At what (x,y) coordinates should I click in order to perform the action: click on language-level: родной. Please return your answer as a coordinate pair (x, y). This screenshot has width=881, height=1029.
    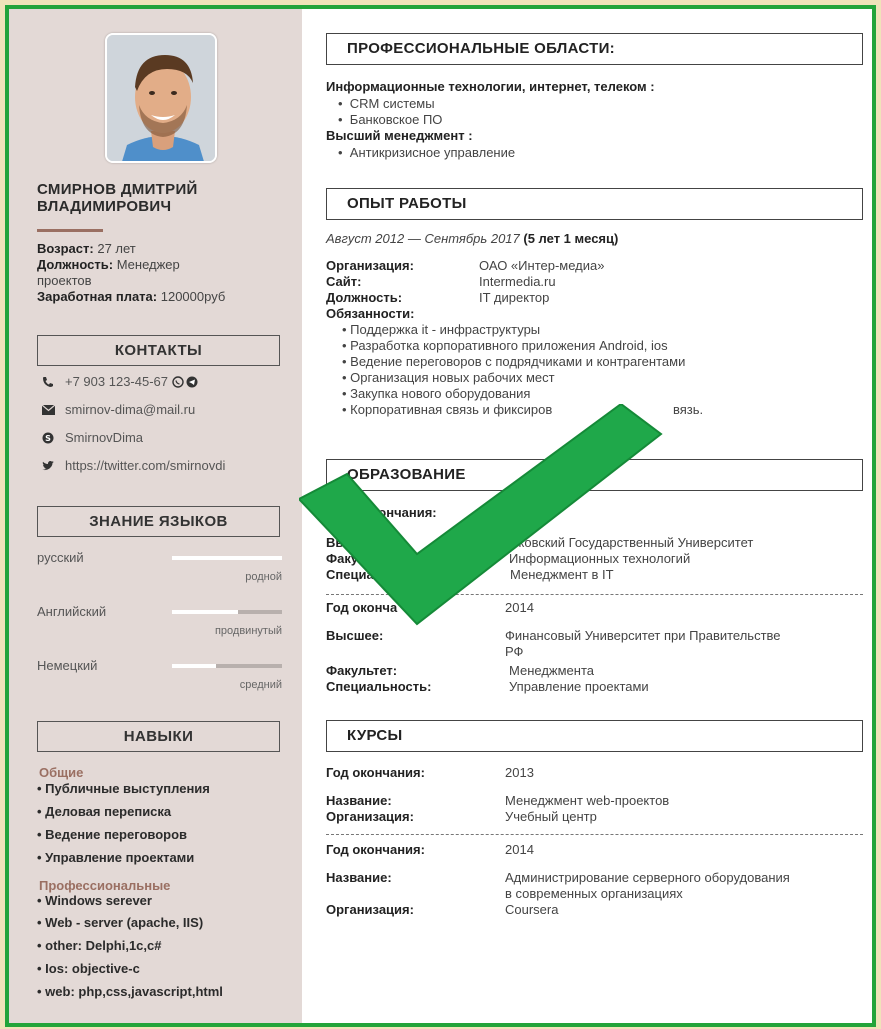
    Looking at the image, I should click on (263, 577).